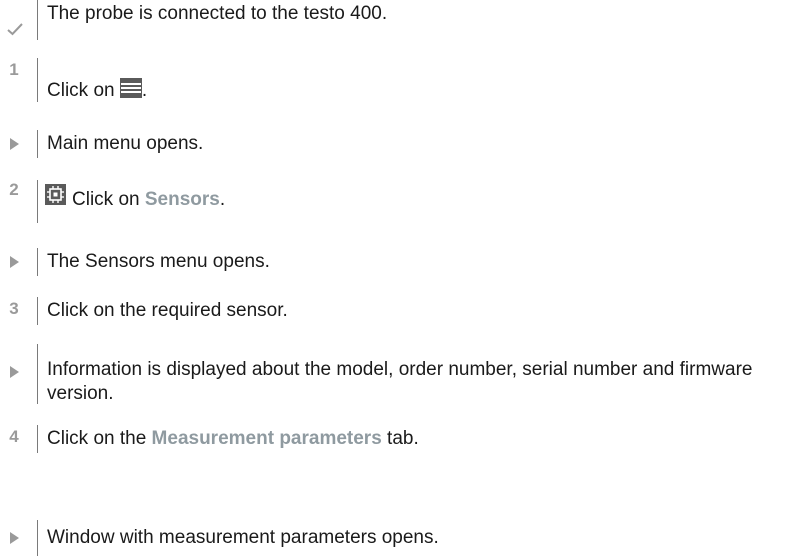 This screenshot has width=796, height=558. Describe the element at coordinates (158, 261) in the screenshot. I see `result-text: The Sensors menu opens.` at that location.